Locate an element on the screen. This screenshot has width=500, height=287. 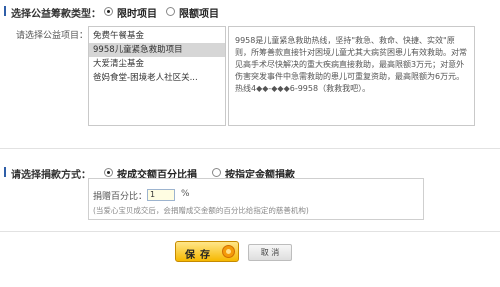
list-item: 免费午餐基金 is located at coordinates (157, 36).